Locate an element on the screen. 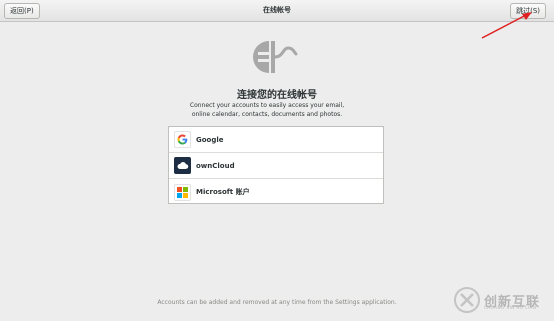 The width and height of the screenshot is (554, 321). watermark-sub: CHUANG XIN HU LIAN is located at coordinates (510, 307).